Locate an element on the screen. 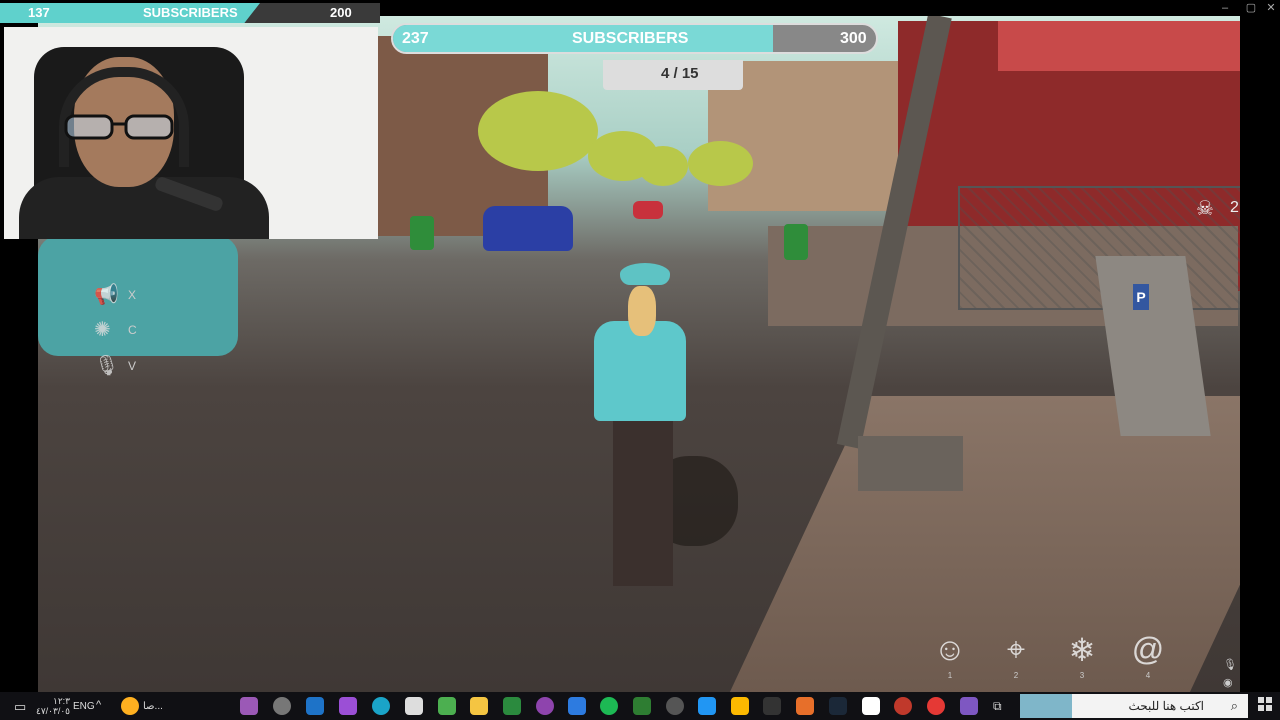 The width and height of the screenshot is (1280, 720). fart-icon: ✺ is located at coordinates (102, 330).